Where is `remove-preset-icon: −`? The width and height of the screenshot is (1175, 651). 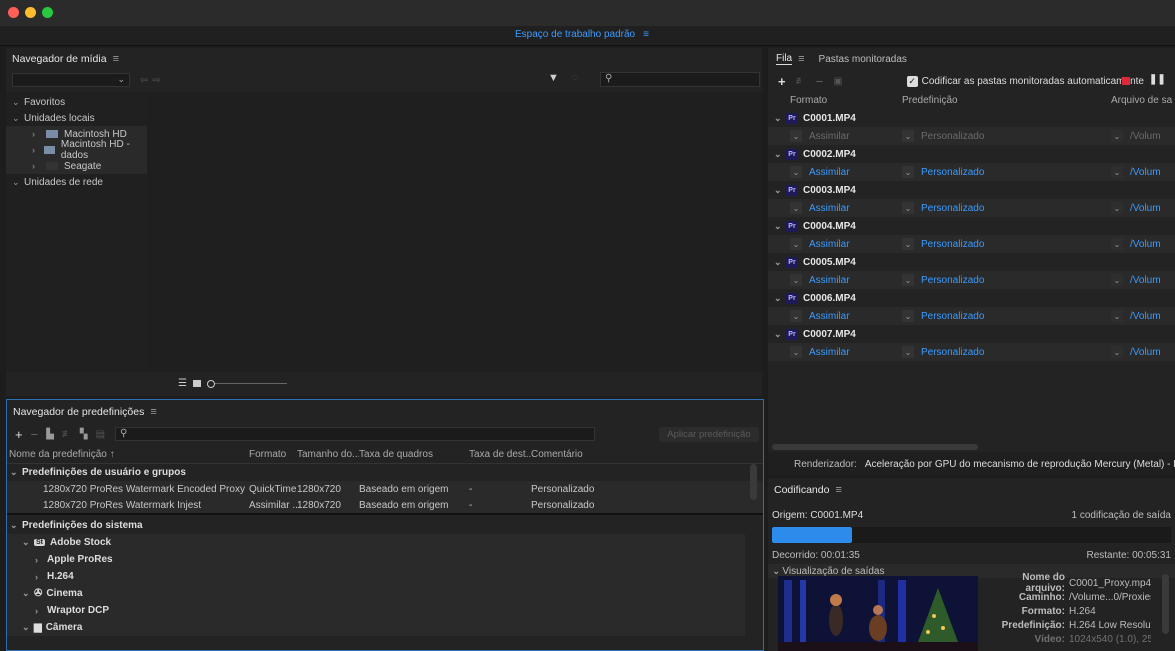
remove-preset-icon: − is located at coordinates (35, 434).